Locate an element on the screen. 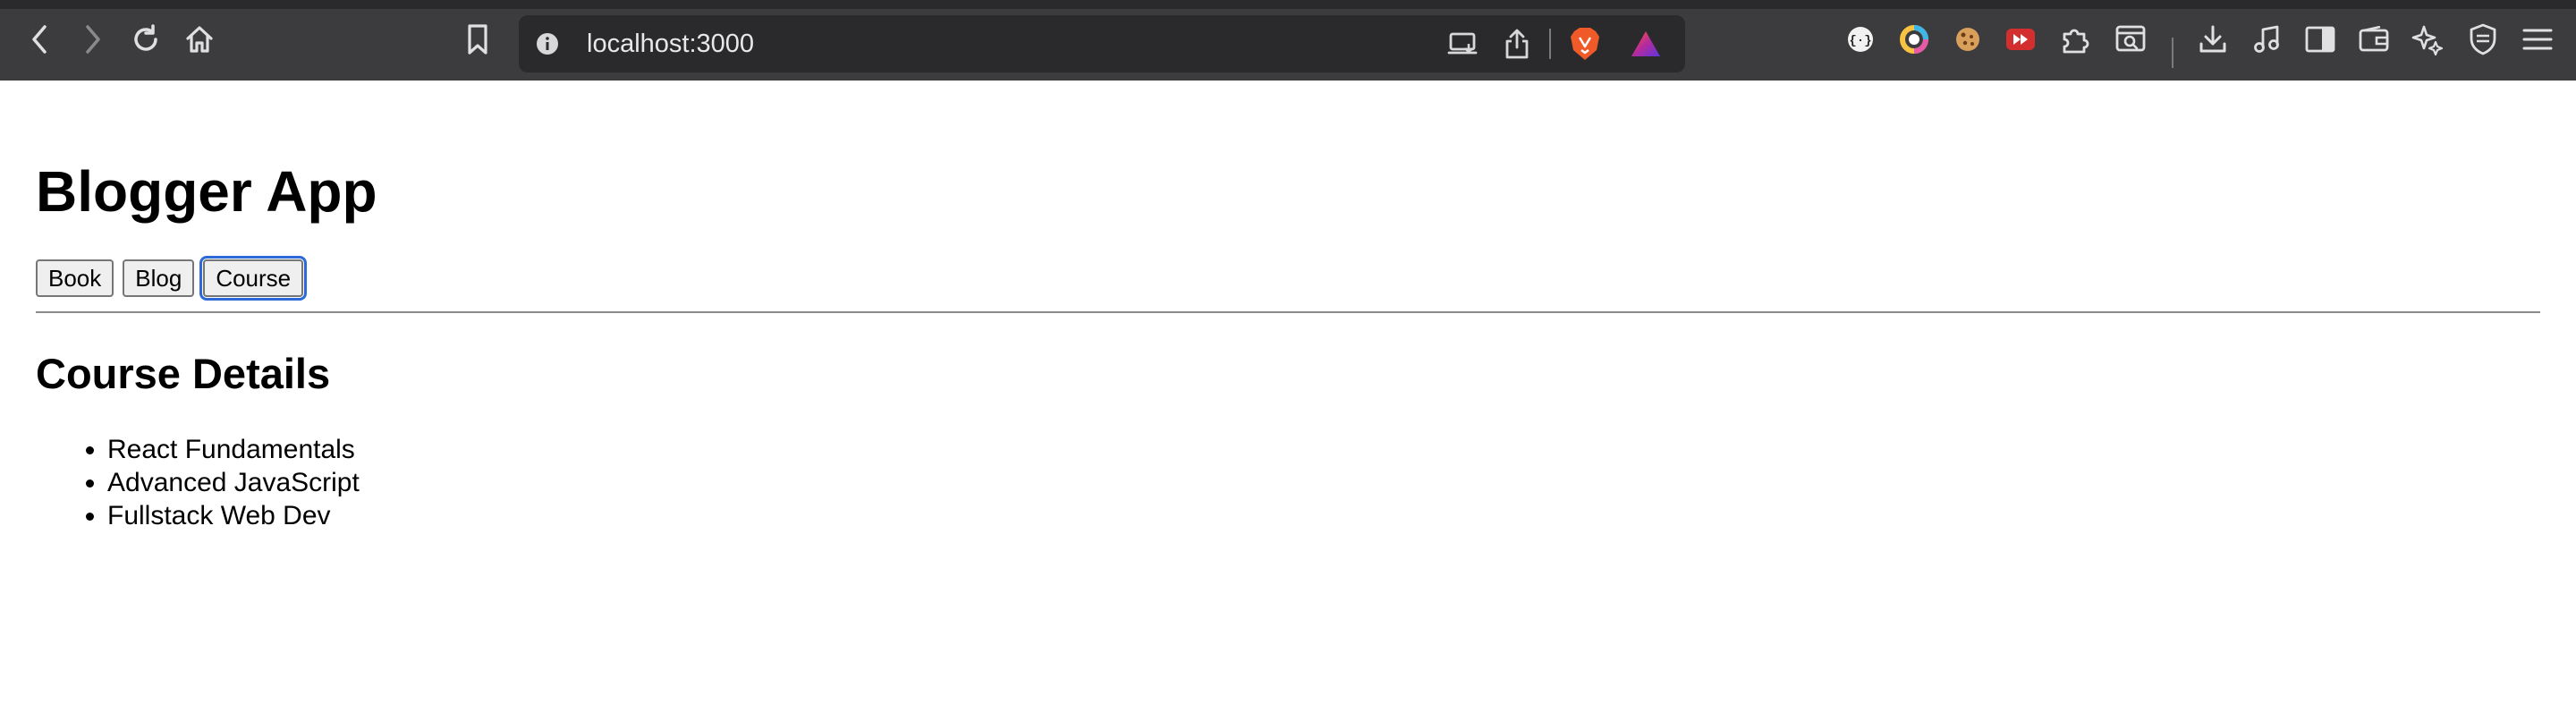 This screenshot has height=721, width=2576. leo-ai-icon is located at coordinates (2427, 39).